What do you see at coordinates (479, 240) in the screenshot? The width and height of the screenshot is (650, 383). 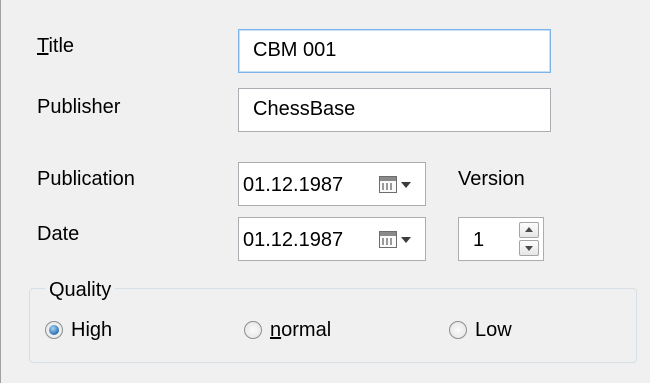 I see `version-value: 1` at bounding box center [479, 240].